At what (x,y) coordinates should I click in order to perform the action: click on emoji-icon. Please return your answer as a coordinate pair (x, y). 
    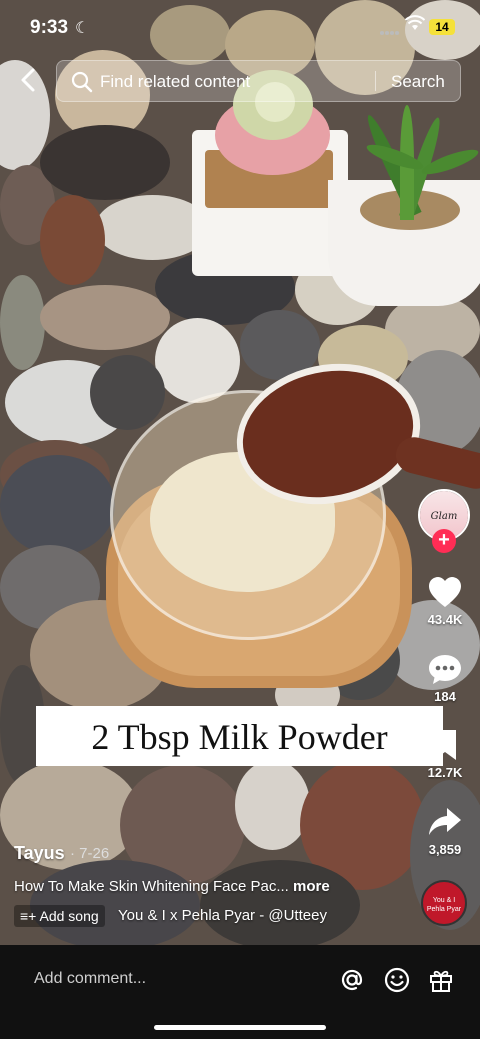
    Looking at the image, I should click on (397, 980).